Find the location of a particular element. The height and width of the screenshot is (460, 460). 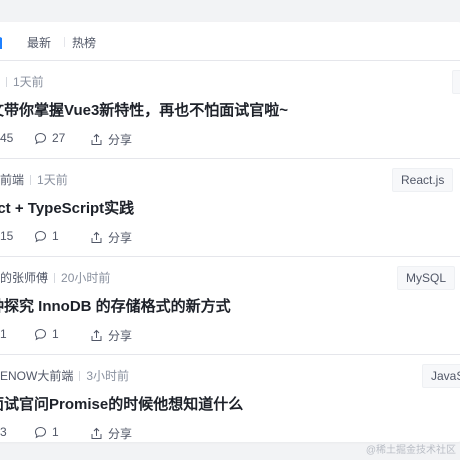

publish-time: 3小时前 is located at coordinates (108, 376).